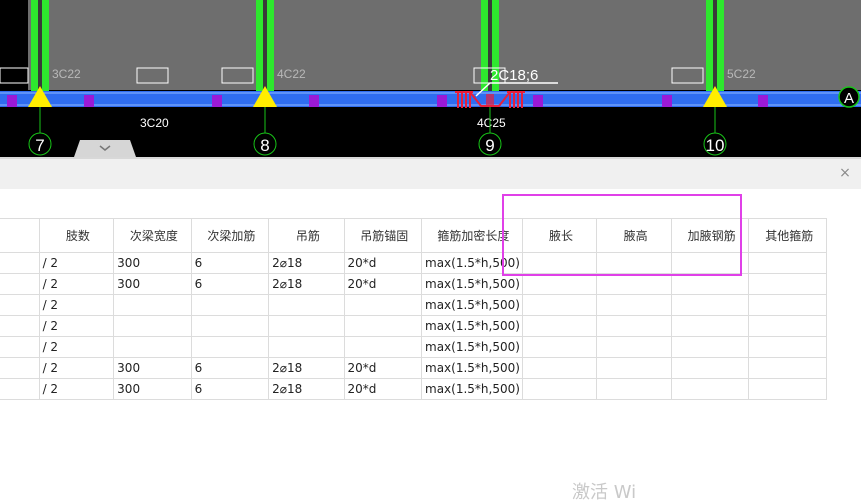  What do you see at coordinates (383, 235) in the screenshot?
I see `column-header: 吊筋锚固` at bounding box center [383, 235].